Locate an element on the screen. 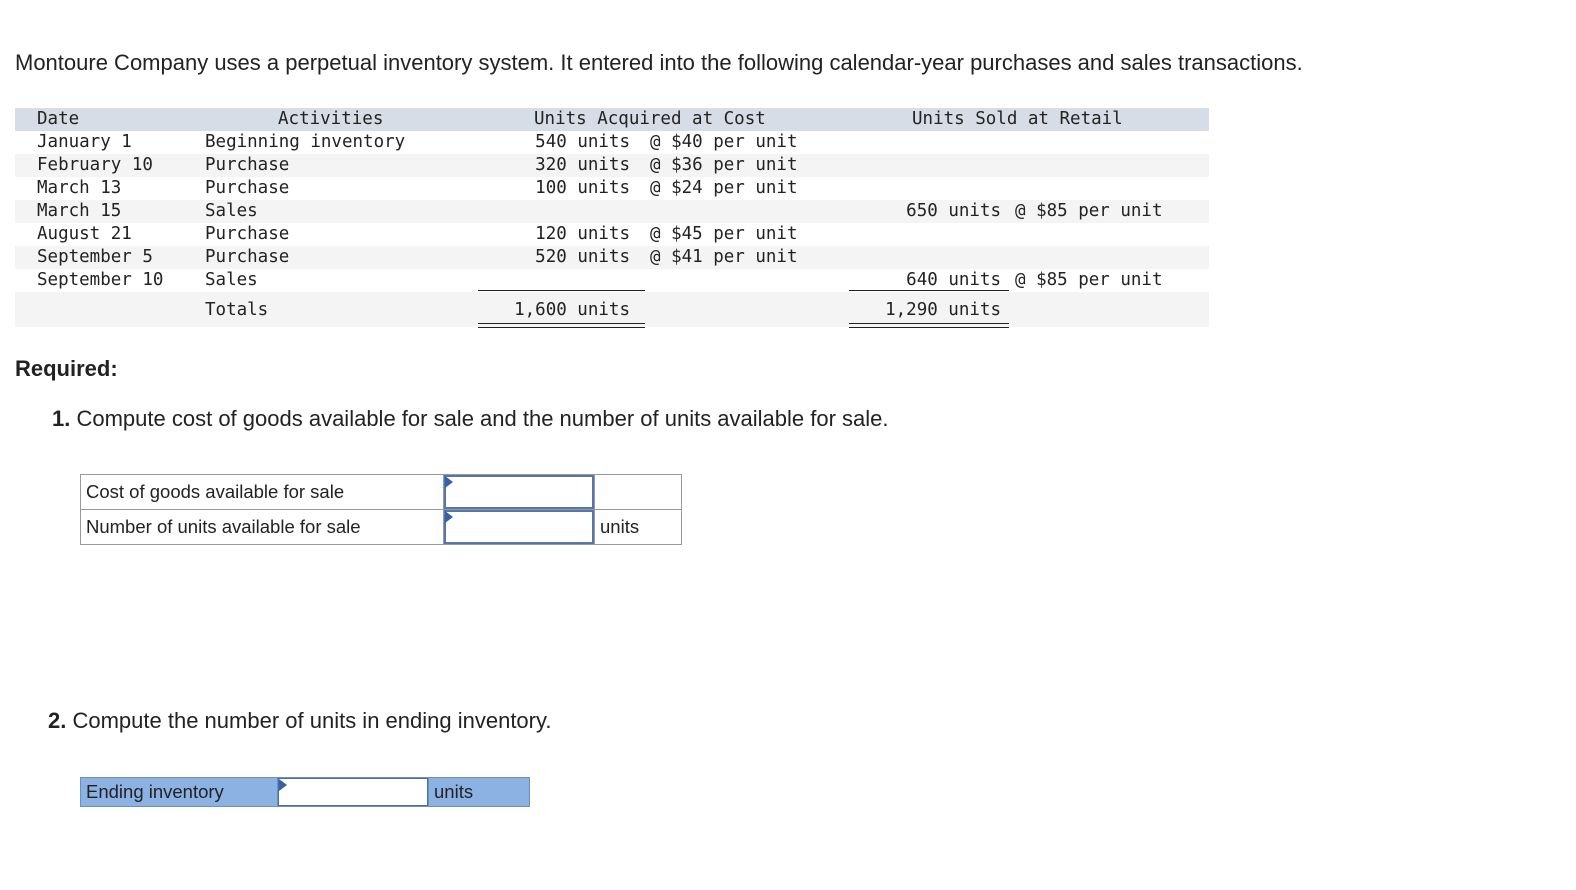 The width and height of the screenshot is (1576, 890). units-available-input is located at coordinates (519, 527).